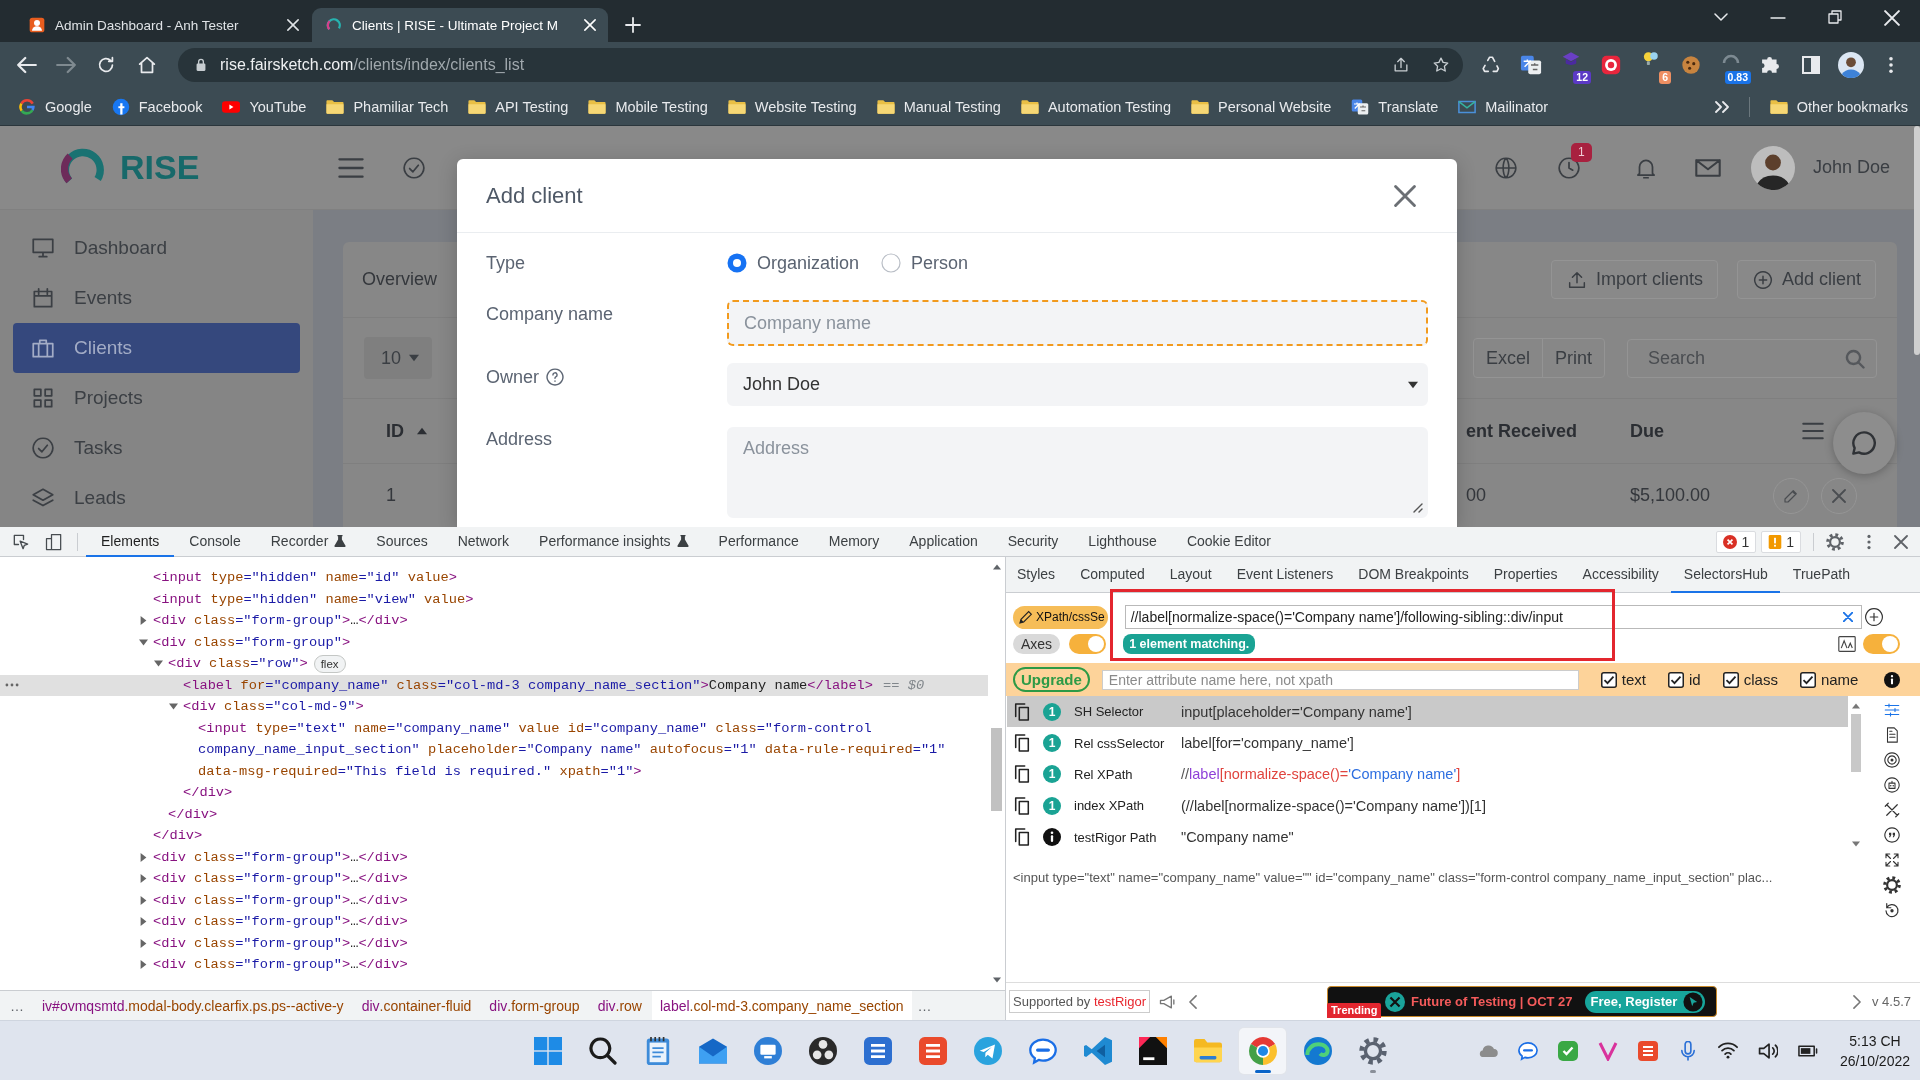 The image size is (1920, 1080). What do you see at coordinates (1112, 575) in the screenshot?
I see `pane-tab: Computed` at bounding box center [1112, 575].